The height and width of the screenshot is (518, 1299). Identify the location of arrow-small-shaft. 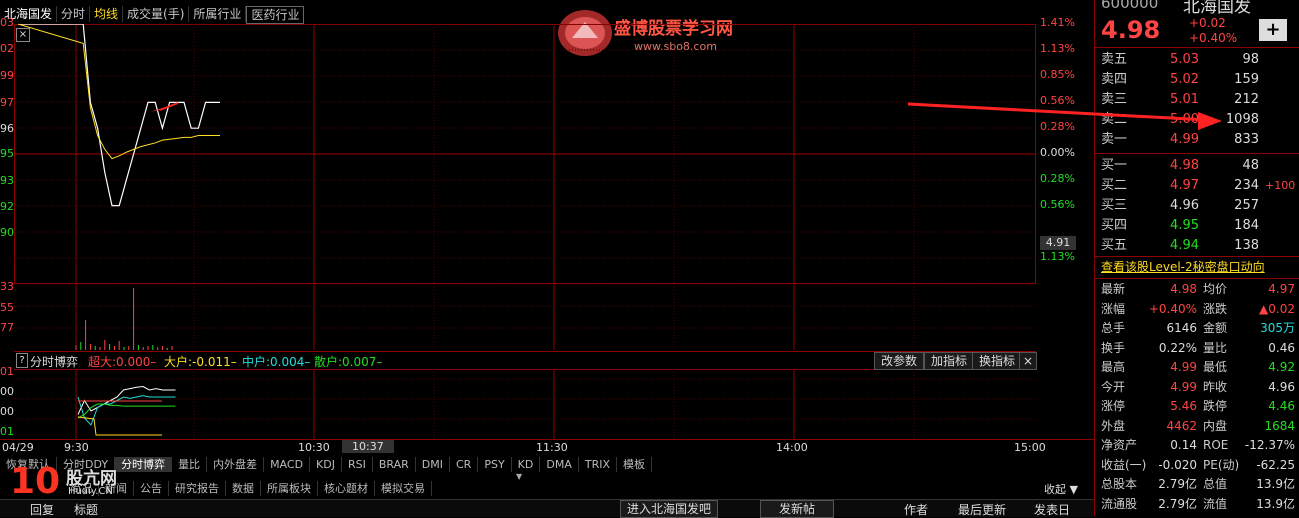
(169, 106).